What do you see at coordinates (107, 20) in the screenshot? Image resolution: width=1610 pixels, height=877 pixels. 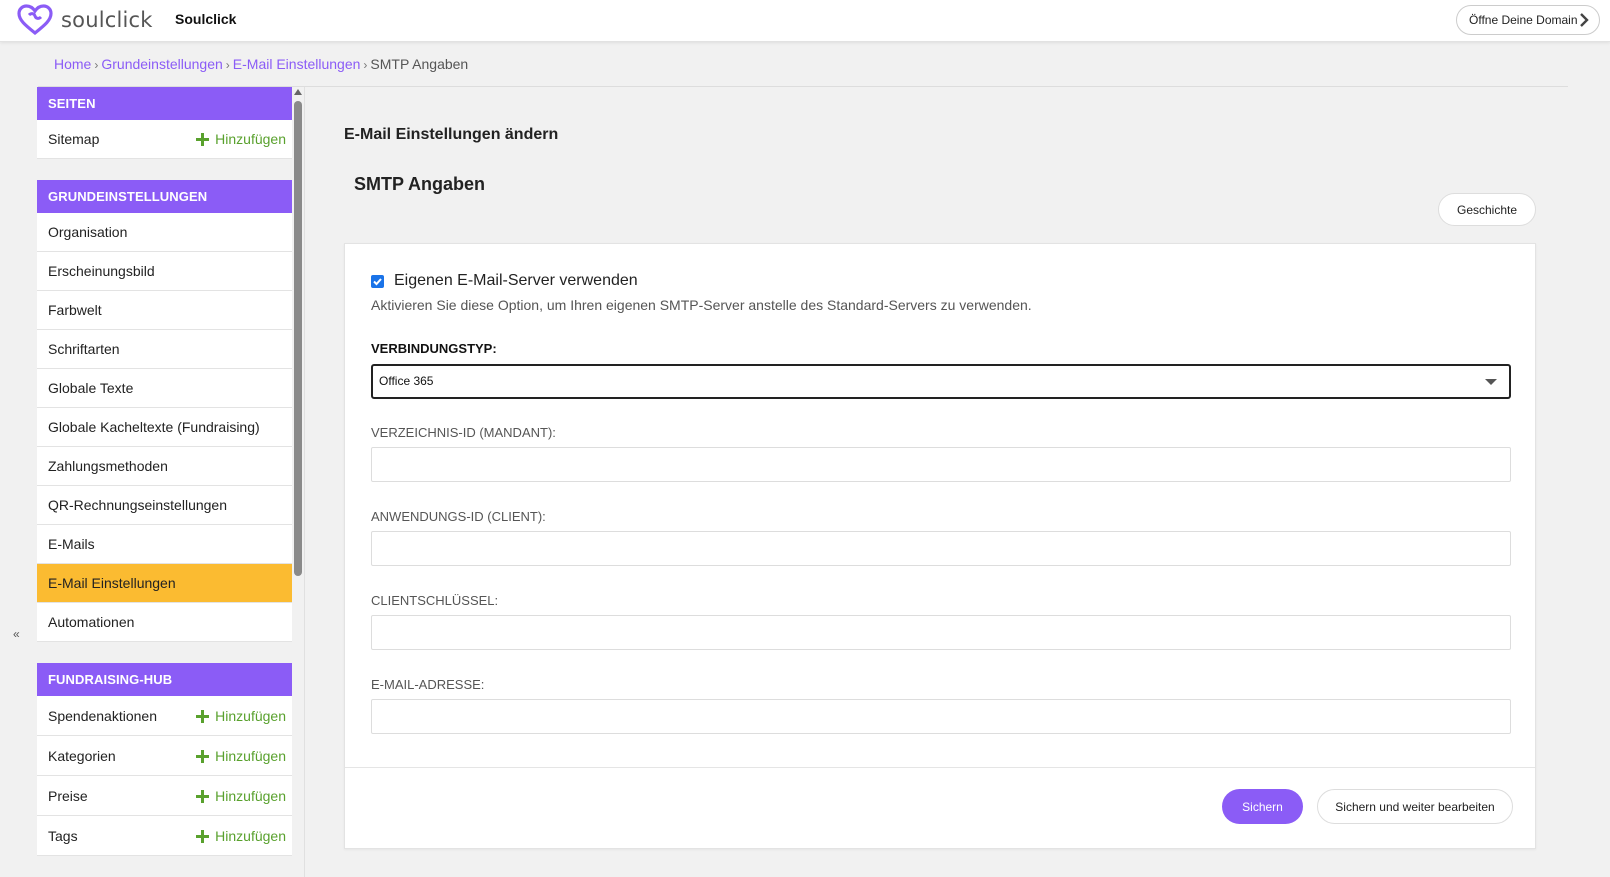 I see `logo-text: soulclick` at bounding box center [107, 20].